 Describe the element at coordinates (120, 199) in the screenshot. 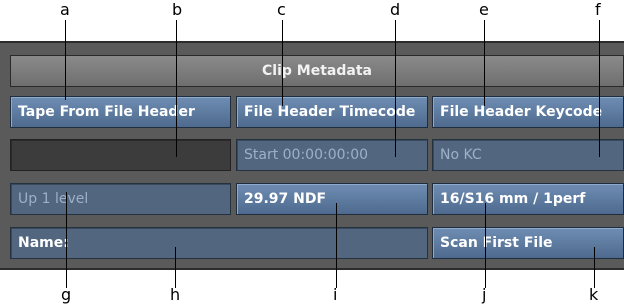

I see `up-level-field: Up 1 level` at that location.